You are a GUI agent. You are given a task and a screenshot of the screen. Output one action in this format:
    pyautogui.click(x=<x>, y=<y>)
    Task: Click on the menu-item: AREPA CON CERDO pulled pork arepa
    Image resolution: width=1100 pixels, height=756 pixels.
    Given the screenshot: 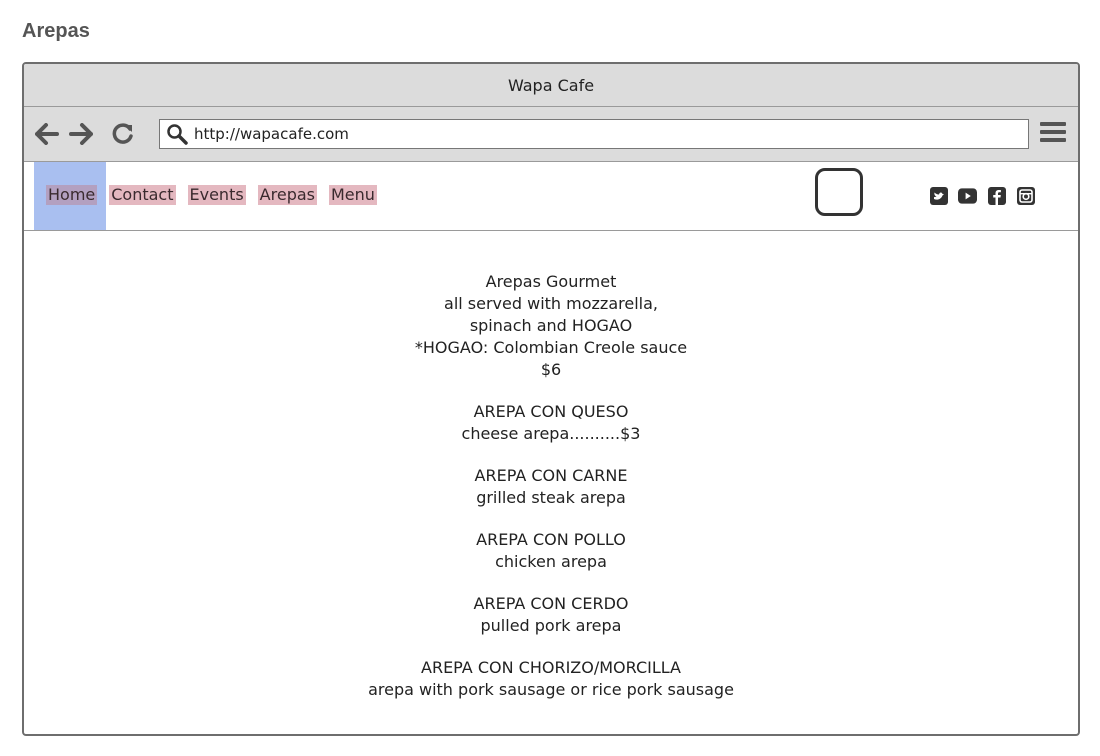 What is the action you would take?
    pyautogui.click(x=551, y=615)
    